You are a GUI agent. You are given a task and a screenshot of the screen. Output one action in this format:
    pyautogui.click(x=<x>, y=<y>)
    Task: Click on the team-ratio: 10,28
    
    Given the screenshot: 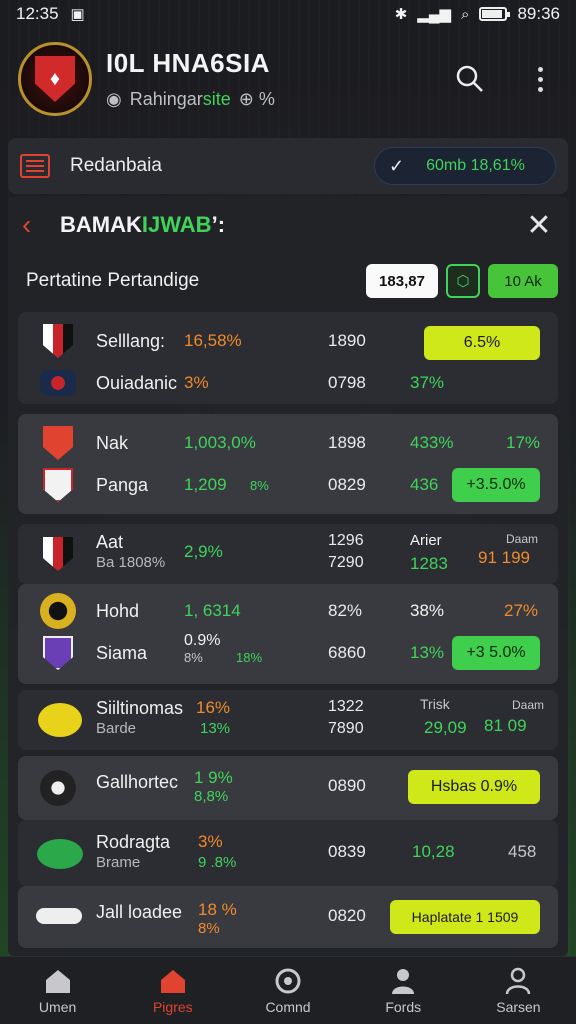 What is the action you would take?
    pyautogui.click(x=433, y=851)
    